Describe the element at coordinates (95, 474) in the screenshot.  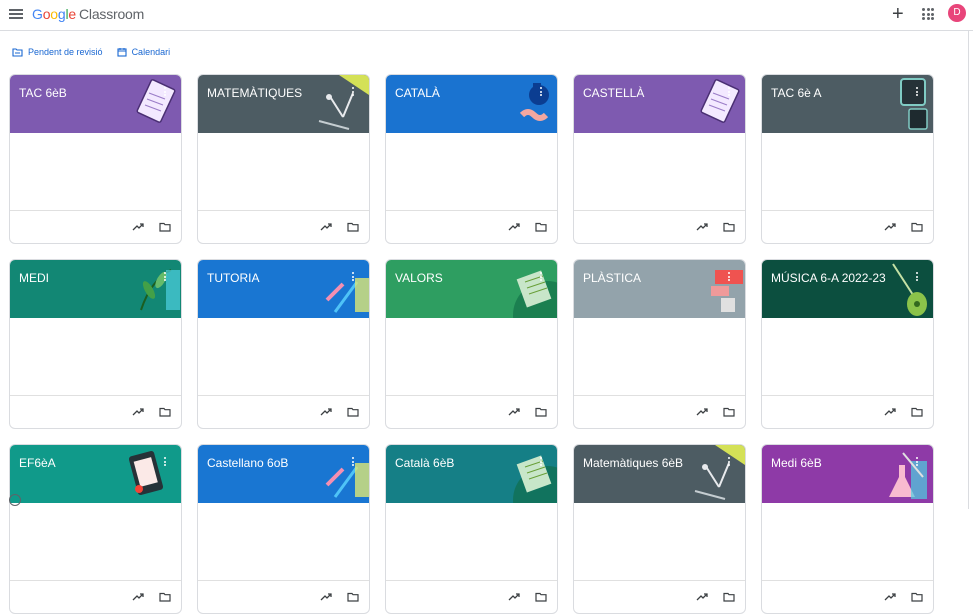
I see `course-banner: EF6èA` at that location.